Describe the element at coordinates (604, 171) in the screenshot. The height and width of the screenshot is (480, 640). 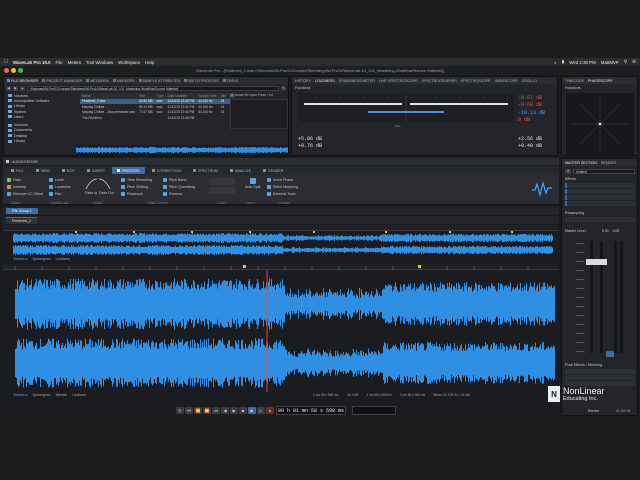
I see `preset-select: Untitled` at that location.